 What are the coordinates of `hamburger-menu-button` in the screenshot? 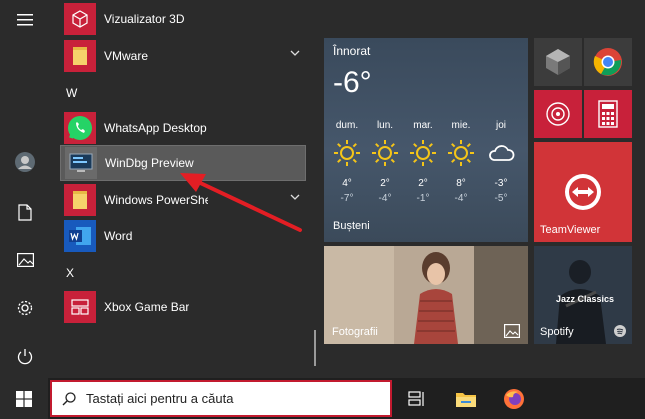 It's located at (25, 20).